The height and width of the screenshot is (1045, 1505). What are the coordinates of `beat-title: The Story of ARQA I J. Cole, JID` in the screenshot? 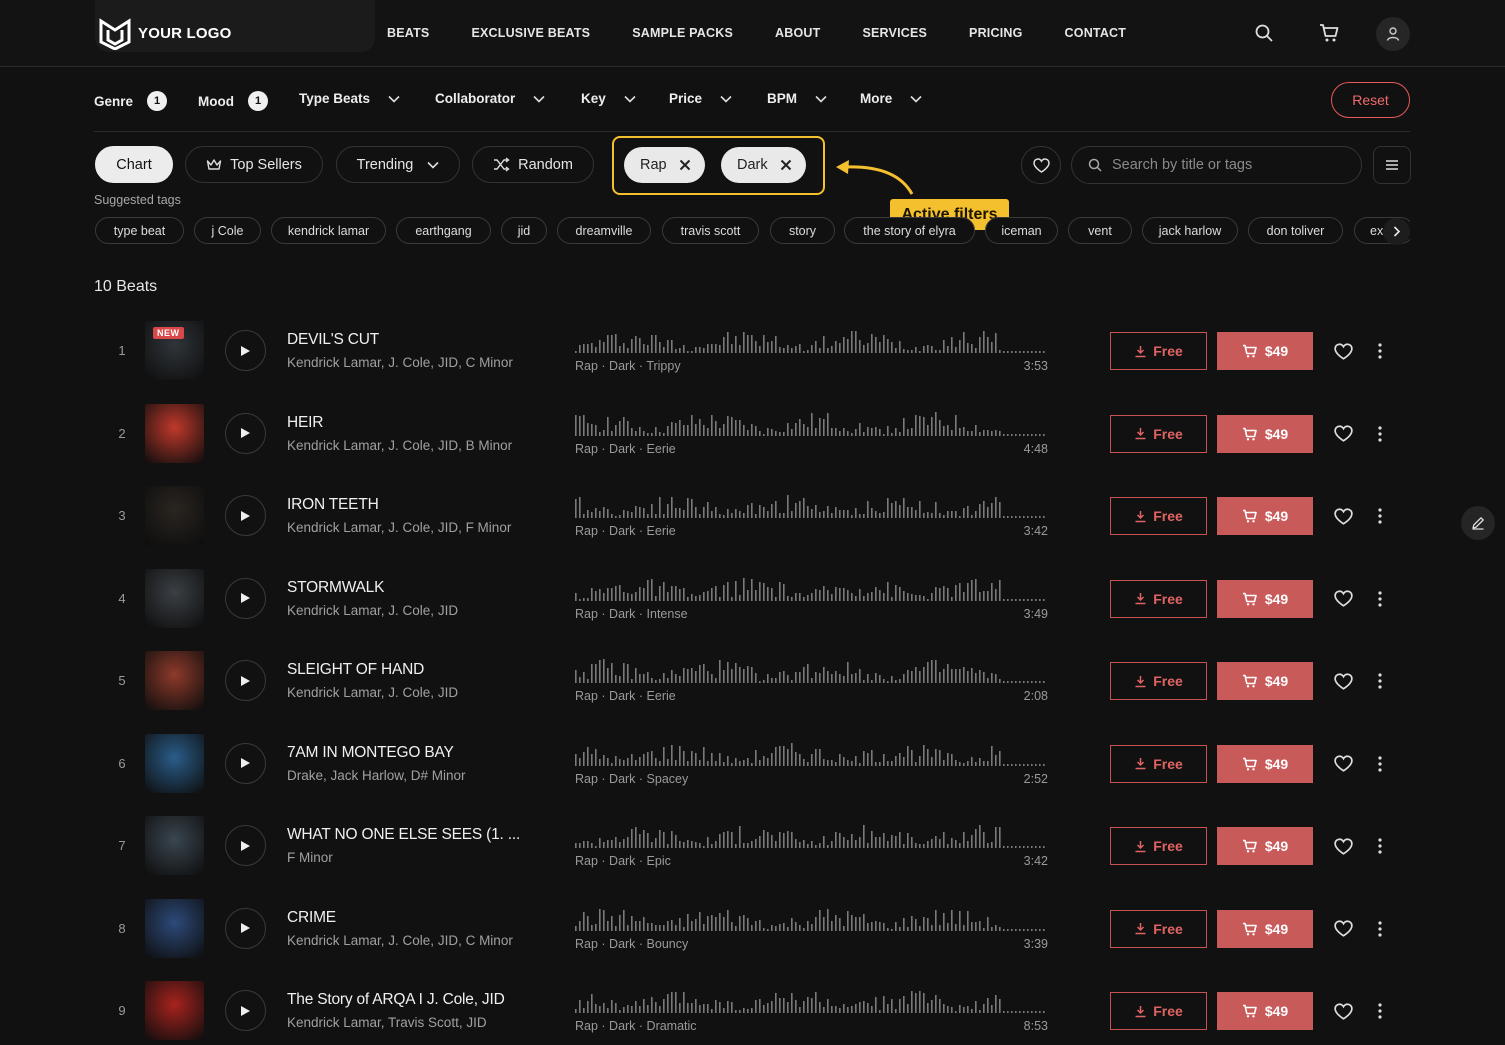 It's located at (396, 1000).